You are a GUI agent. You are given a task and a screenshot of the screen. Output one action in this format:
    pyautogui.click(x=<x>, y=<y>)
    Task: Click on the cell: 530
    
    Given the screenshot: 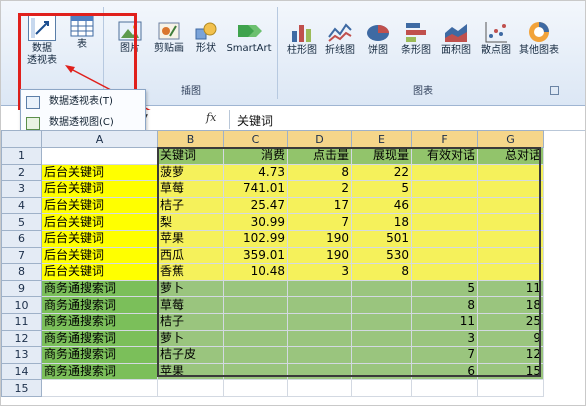 What is the action you would take?
    pyautogui.click(x=381, y=255)
    